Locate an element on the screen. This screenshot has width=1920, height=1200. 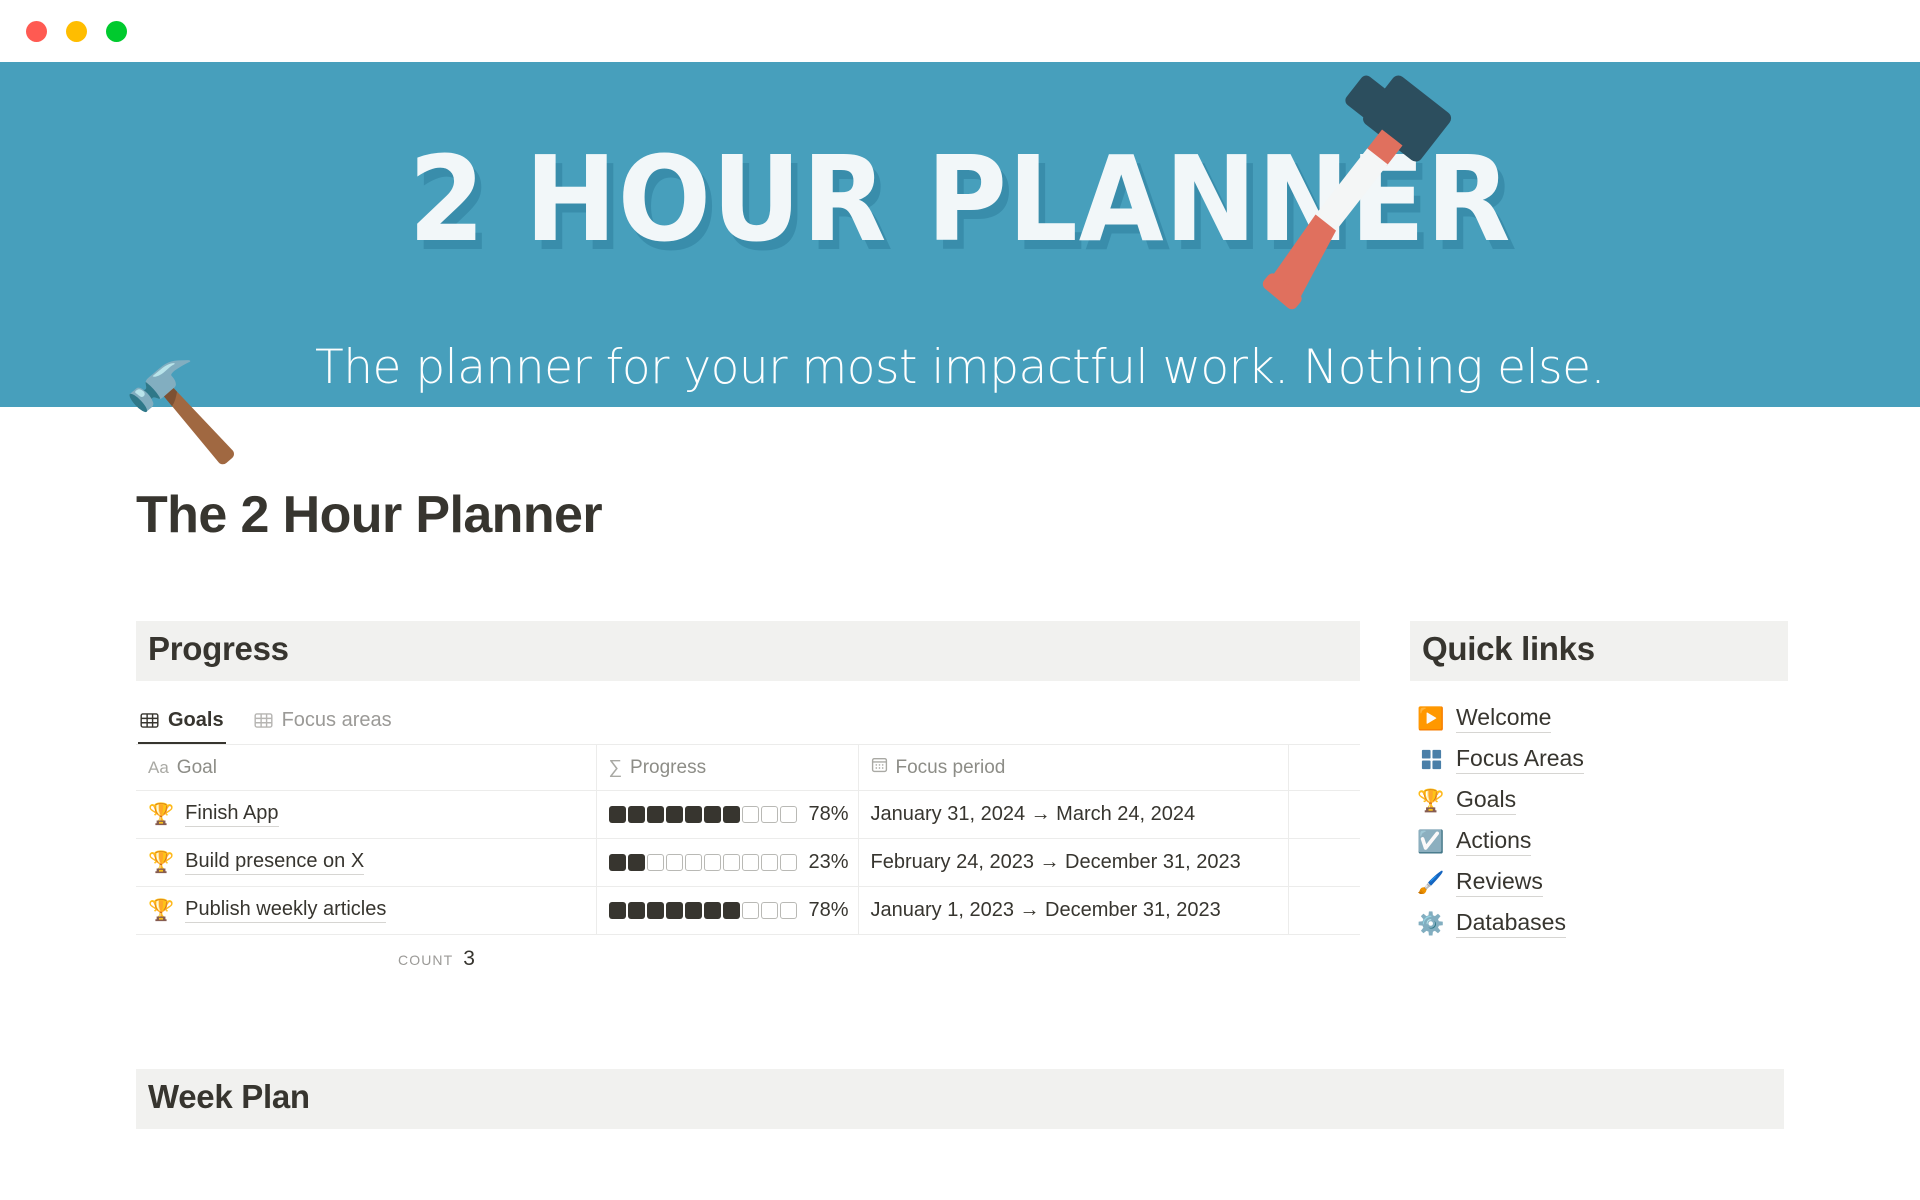
close-window-button is located at coordinates (36, 31).